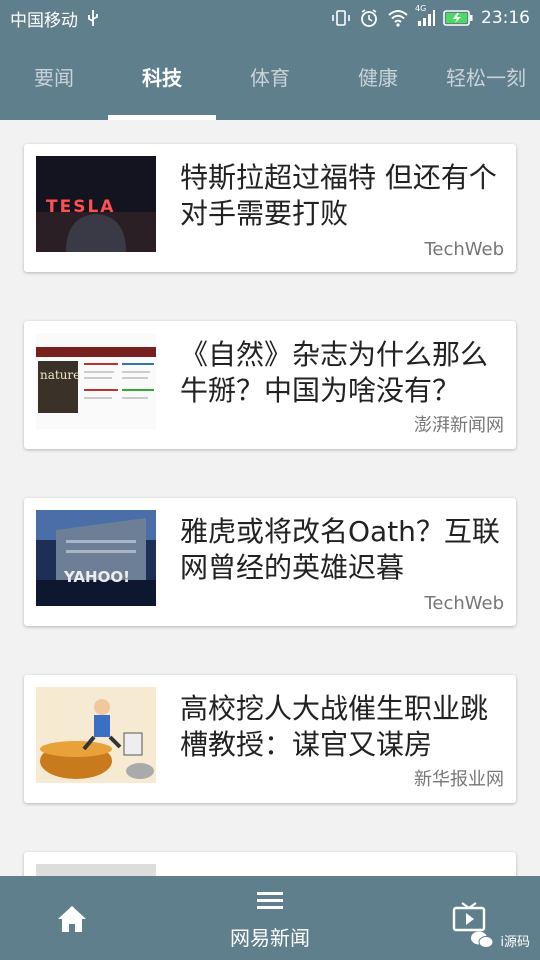  Describe the element at coordinates (270, 900) in the screenshot. I see `menu-icon` at that location.